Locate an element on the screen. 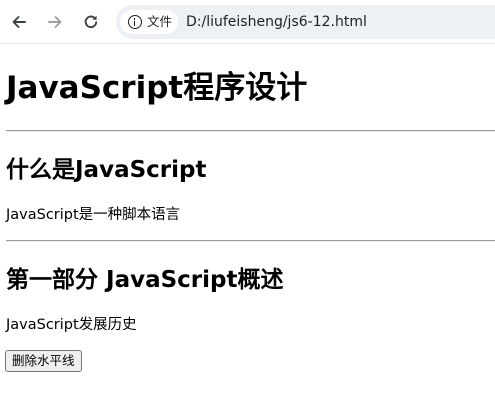  reload-icon is located at coordinates (91, 22).